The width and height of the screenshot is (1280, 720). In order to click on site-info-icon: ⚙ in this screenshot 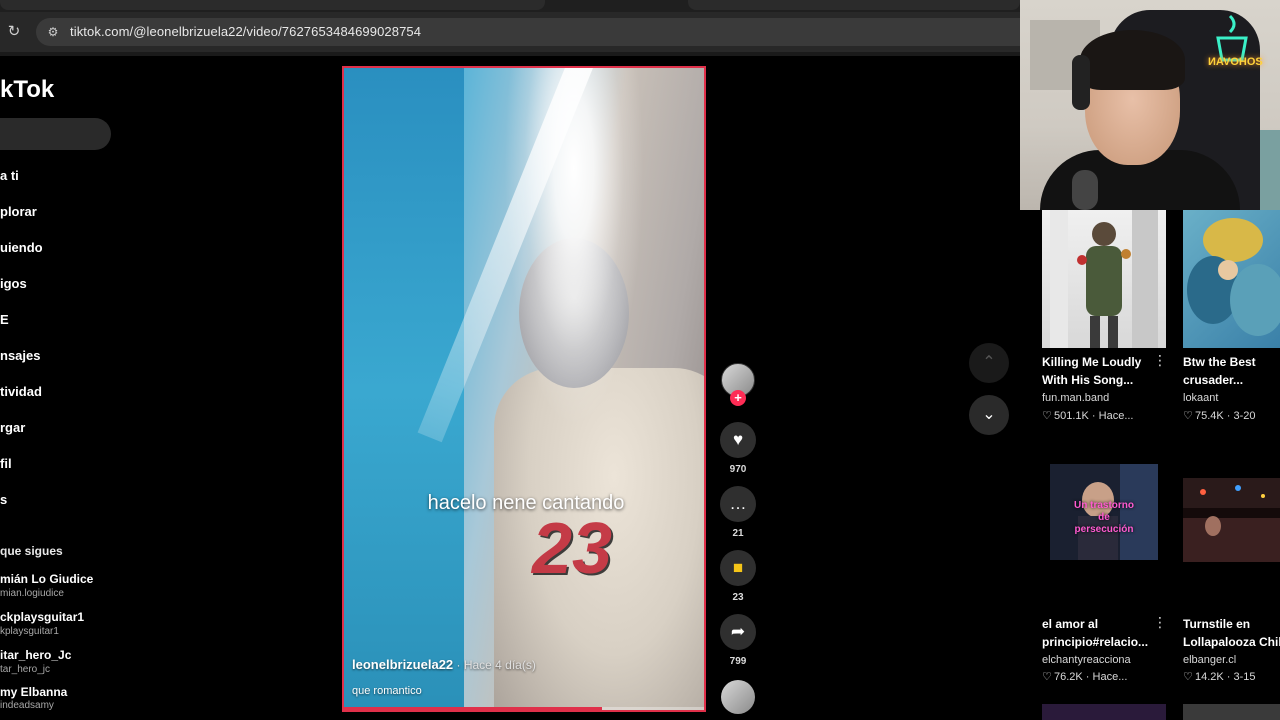, I will do `click(53, 32)`.